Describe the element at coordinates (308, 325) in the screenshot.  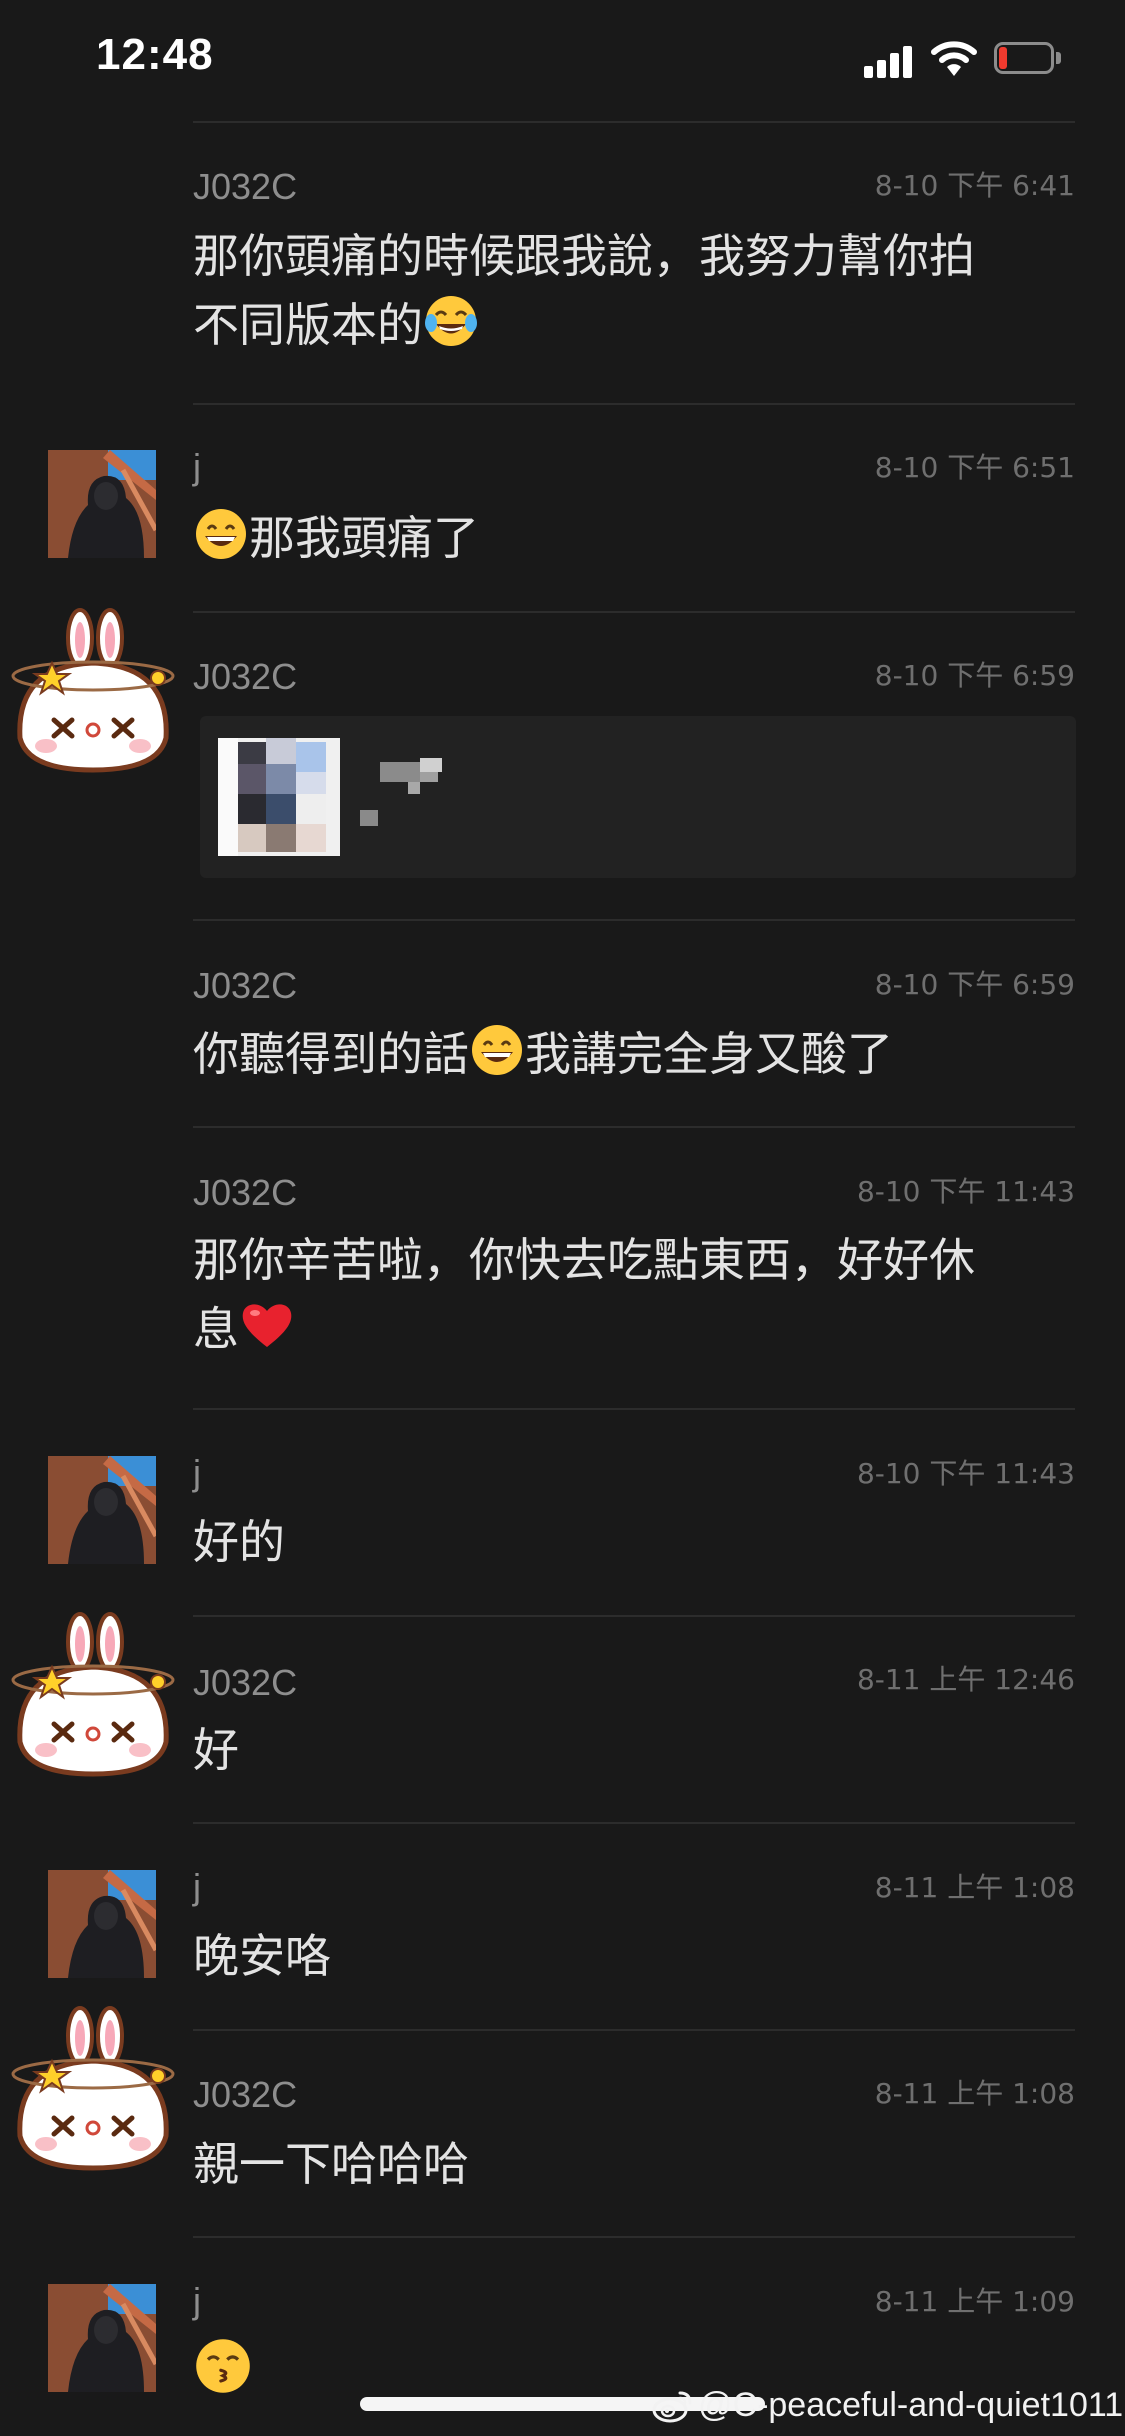
I see `message-line: 不同版本的` at that location.